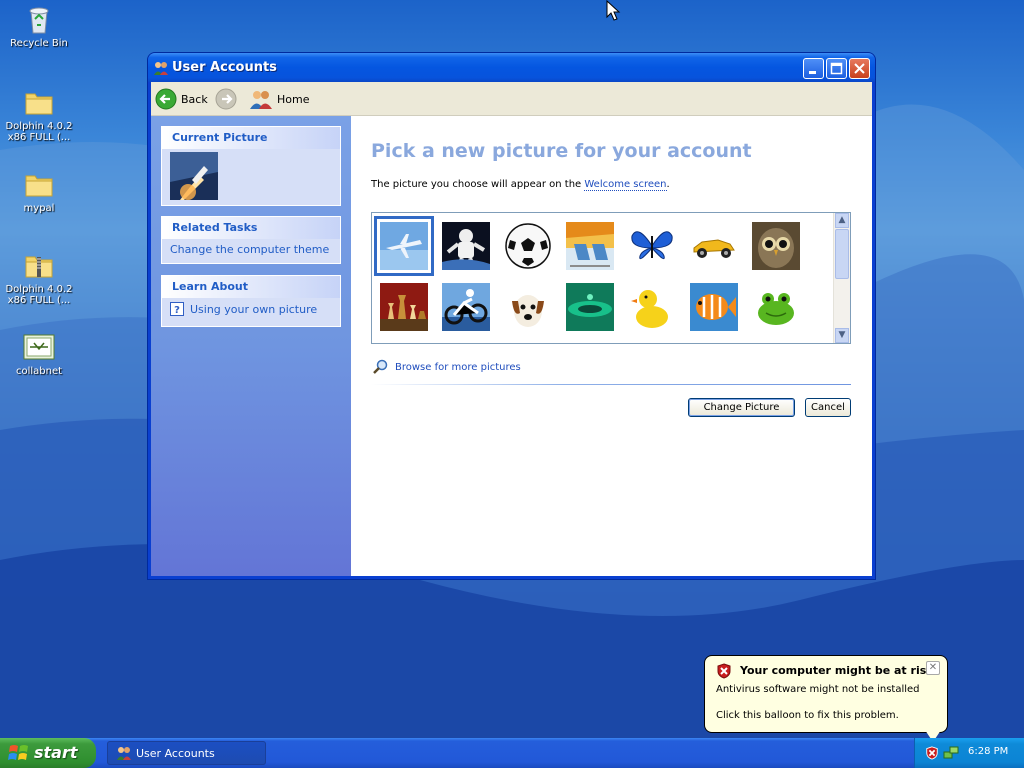  Describe the element at coordinates (39, 265) in the screenshot. I see `zip-folder-icon` at that location.